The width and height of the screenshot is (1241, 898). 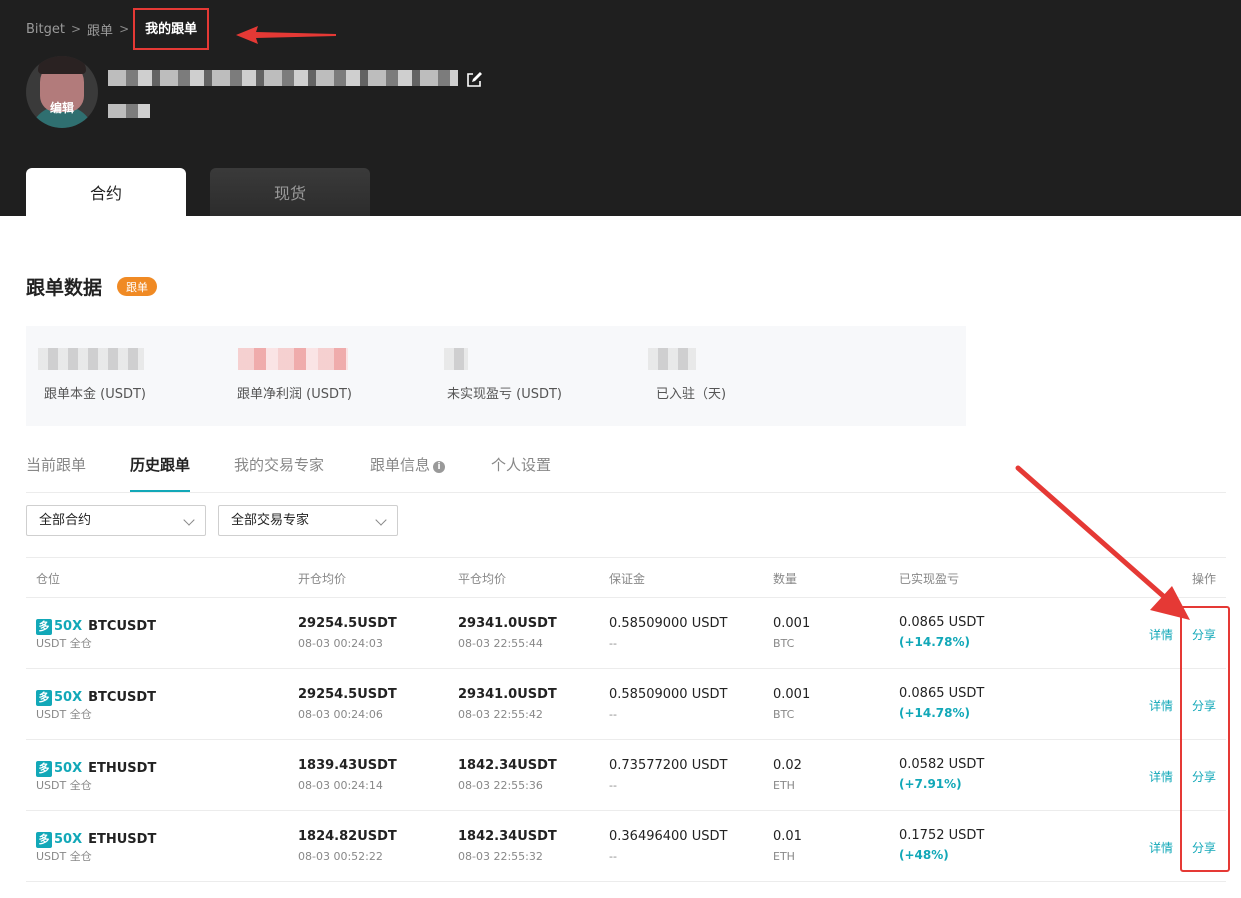 What do you see at coordinates (500, 856) in the screenshot?
I see `close-time: 08-03 22:55:32` at bounding box center [500, 856].